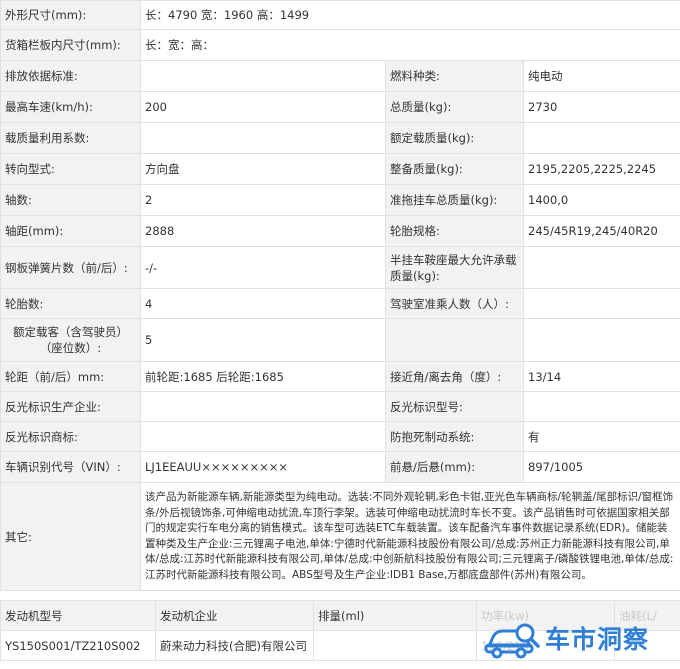 The width and height of the screenshot is (680, 669). I want to click on spec-label: 排放依据标准:, so click(70, 76).